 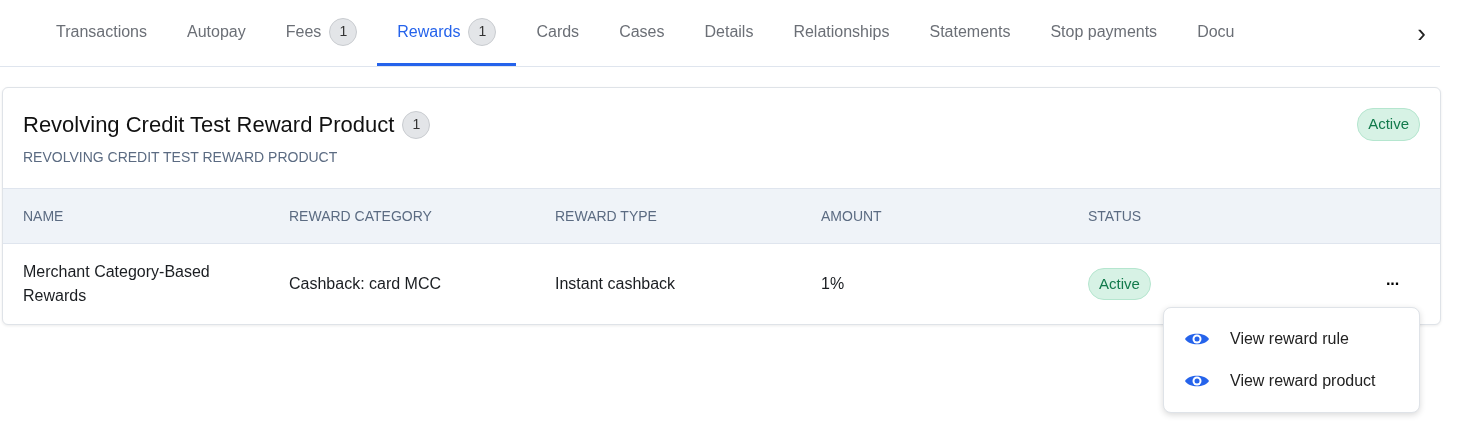 What do you see at coordinates (642, 33) in the screenshot?
I see `tab: Cases` at bounding box center [642, 33].